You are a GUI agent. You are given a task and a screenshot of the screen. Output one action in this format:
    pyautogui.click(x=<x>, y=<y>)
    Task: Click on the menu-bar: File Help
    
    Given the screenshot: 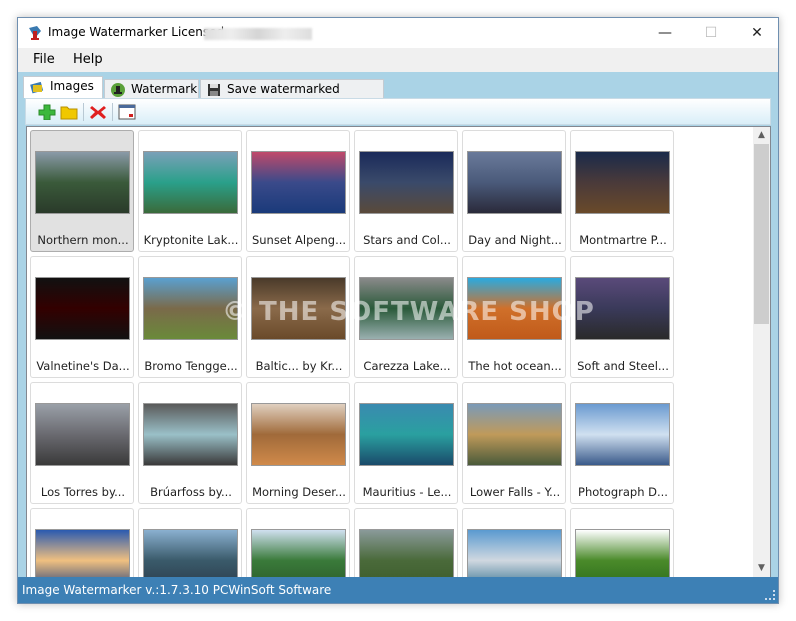 What is the action you would take?
    pyautogui.click(x=398, y=60)
    